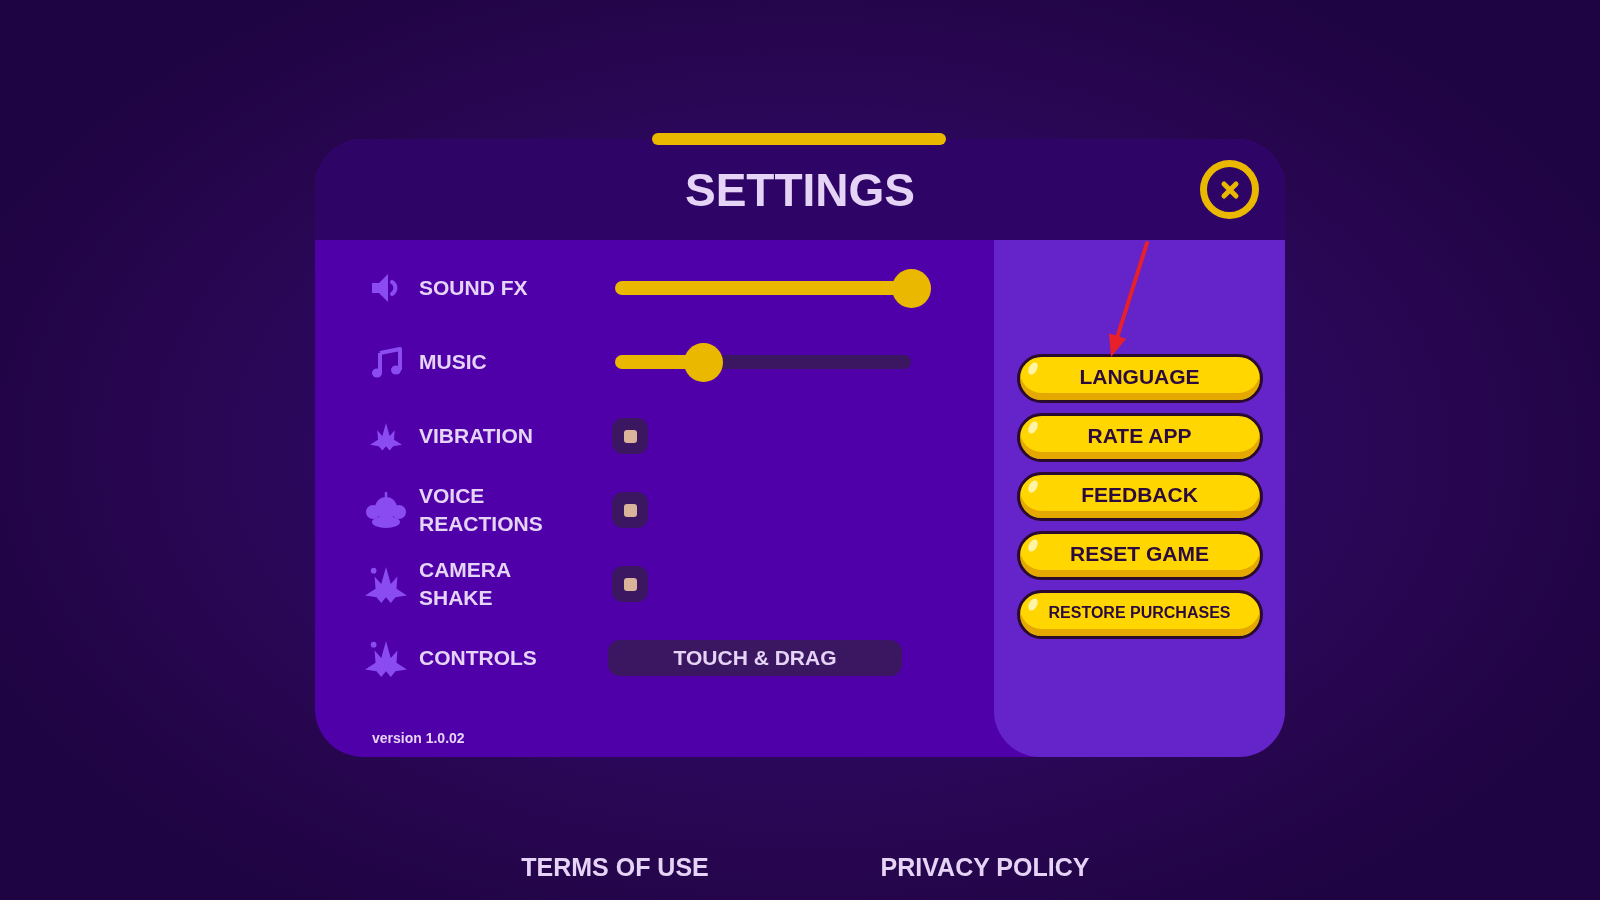 The image size is (1600, 900). I want to click on footer-link: PRIVACY POLICY, so click(985, 867).